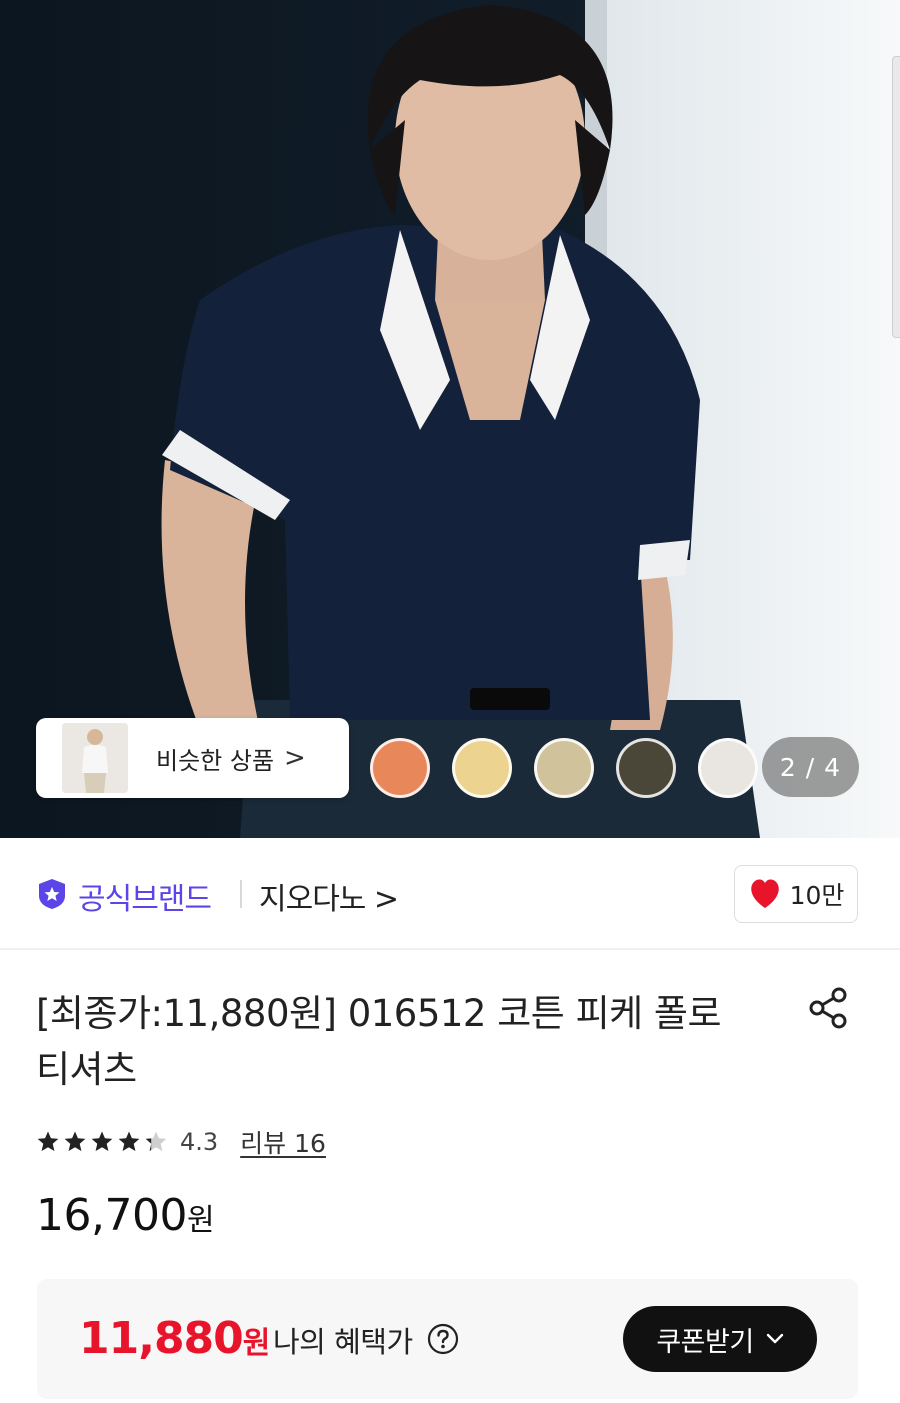 This screenshot has height=1403, width=900. I want to click on similar-product-thumbnail, so click(95, 758).